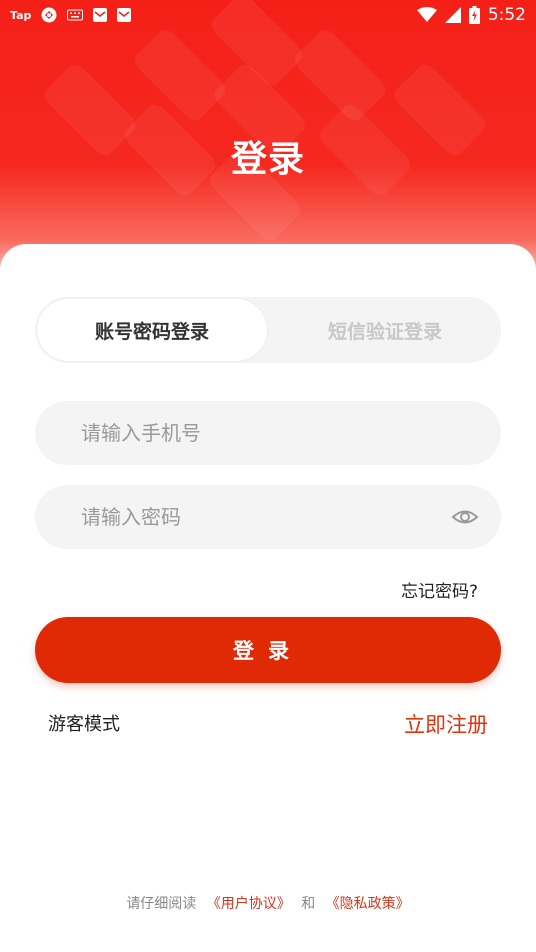 This screenshot has width=536, height=952. What do you see at coordinates (268, 15) in the screenshot?
I see `status-bar: Tap 5:52` at bounding box center [268, 15].